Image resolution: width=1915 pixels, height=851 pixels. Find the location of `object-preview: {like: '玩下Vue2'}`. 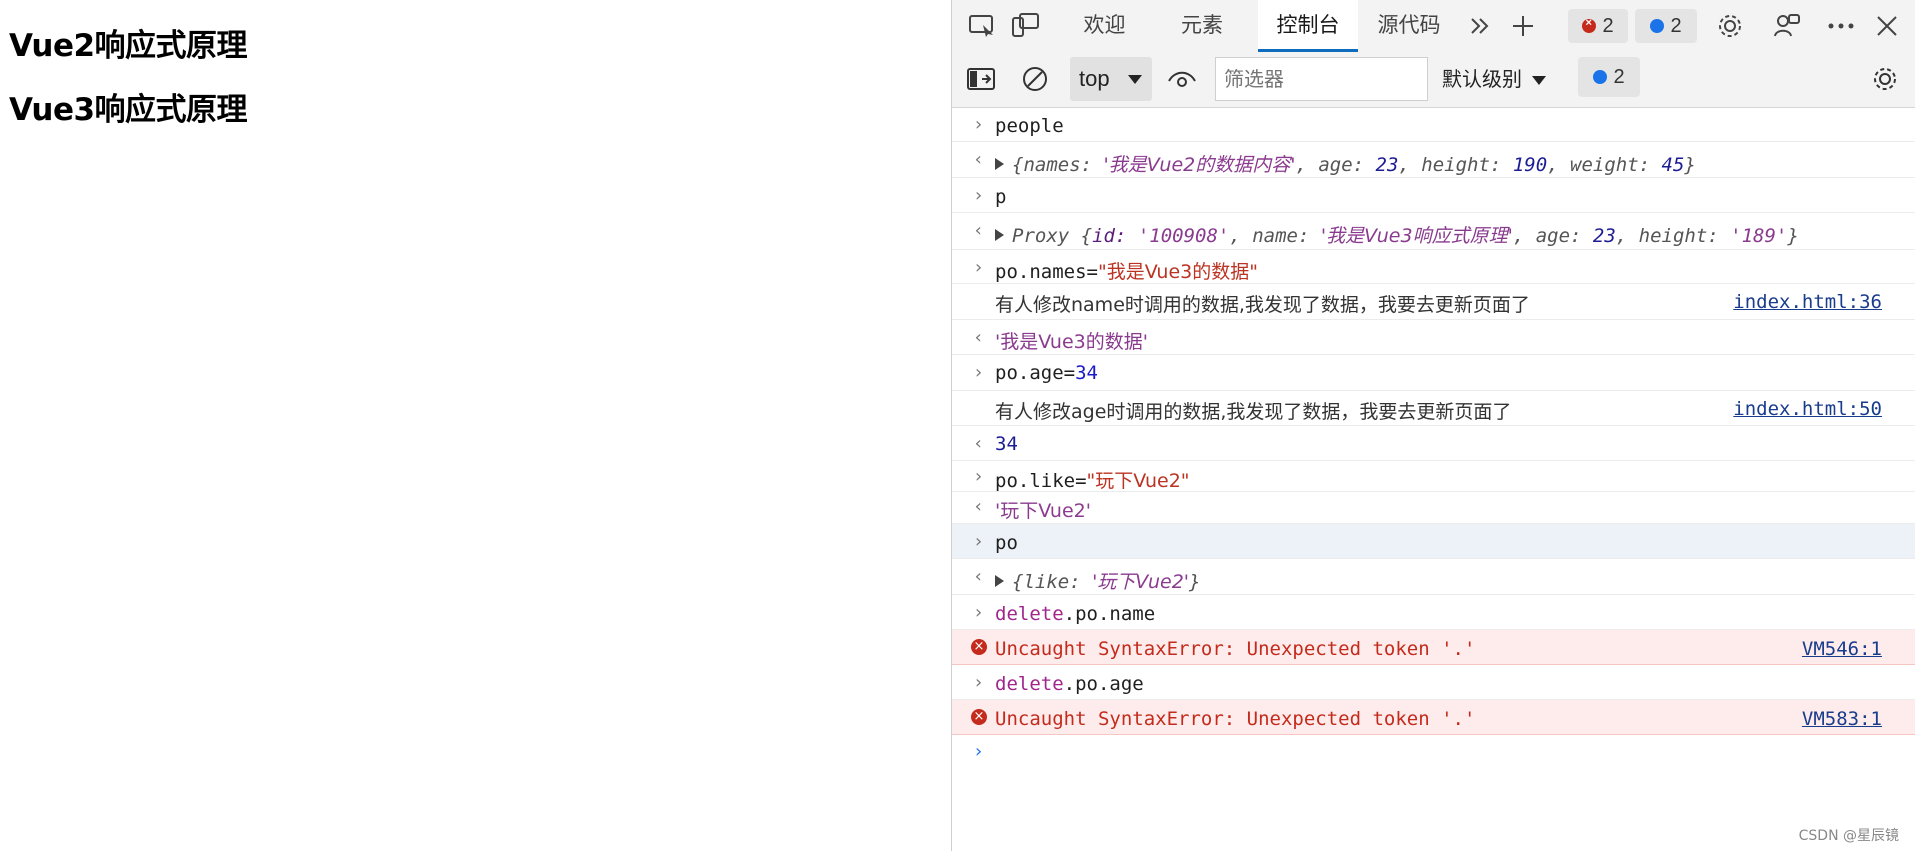

object-preview: {like: '玩下Vue2'} is located at coordinates (1097, 580).